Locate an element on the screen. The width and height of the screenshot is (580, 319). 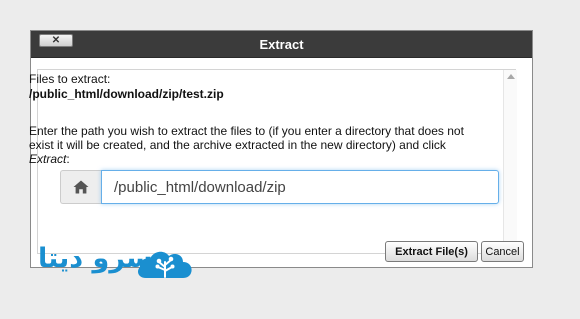
scroll-up-icon is located at coordinates (511, 76).